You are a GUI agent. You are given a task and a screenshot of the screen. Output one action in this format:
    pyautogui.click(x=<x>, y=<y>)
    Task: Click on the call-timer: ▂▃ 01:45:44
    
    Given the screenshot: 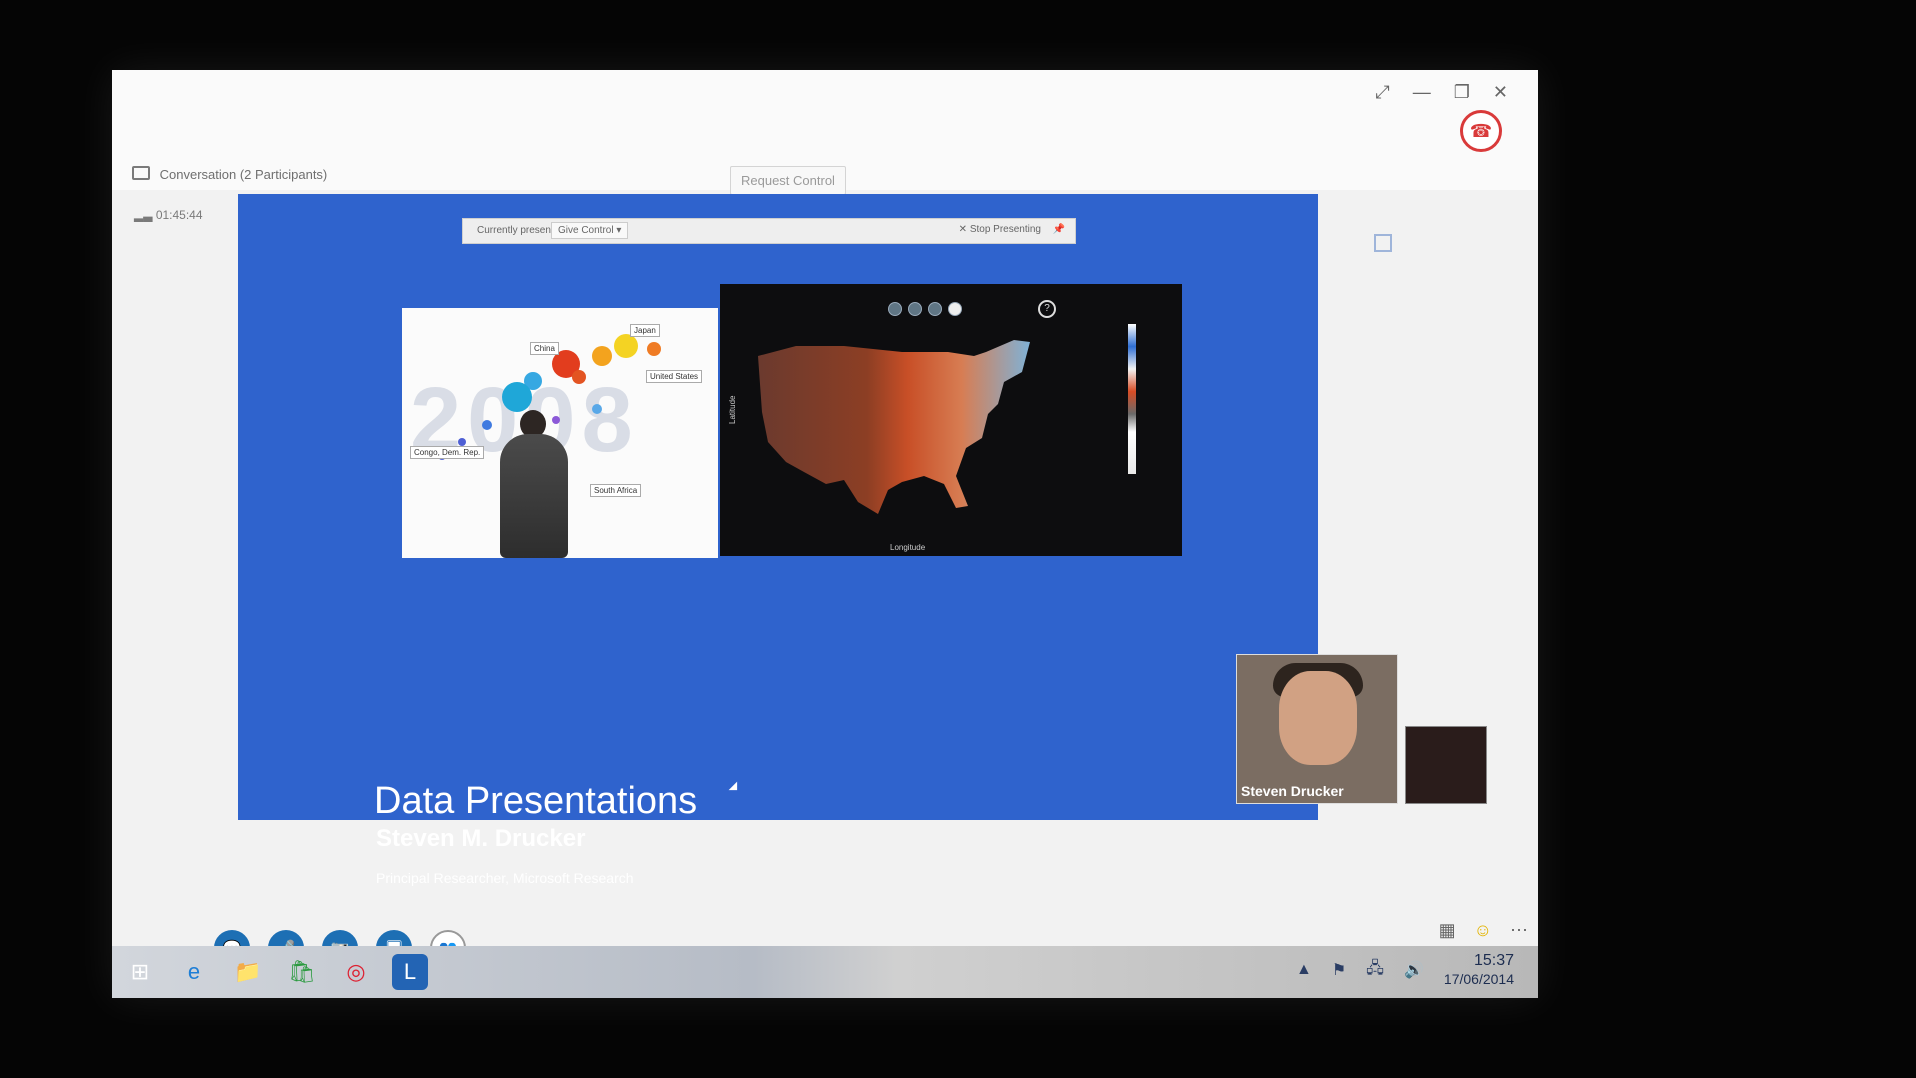 What is the action you would take?
    pyautogui.click(x=168, y=215)
    